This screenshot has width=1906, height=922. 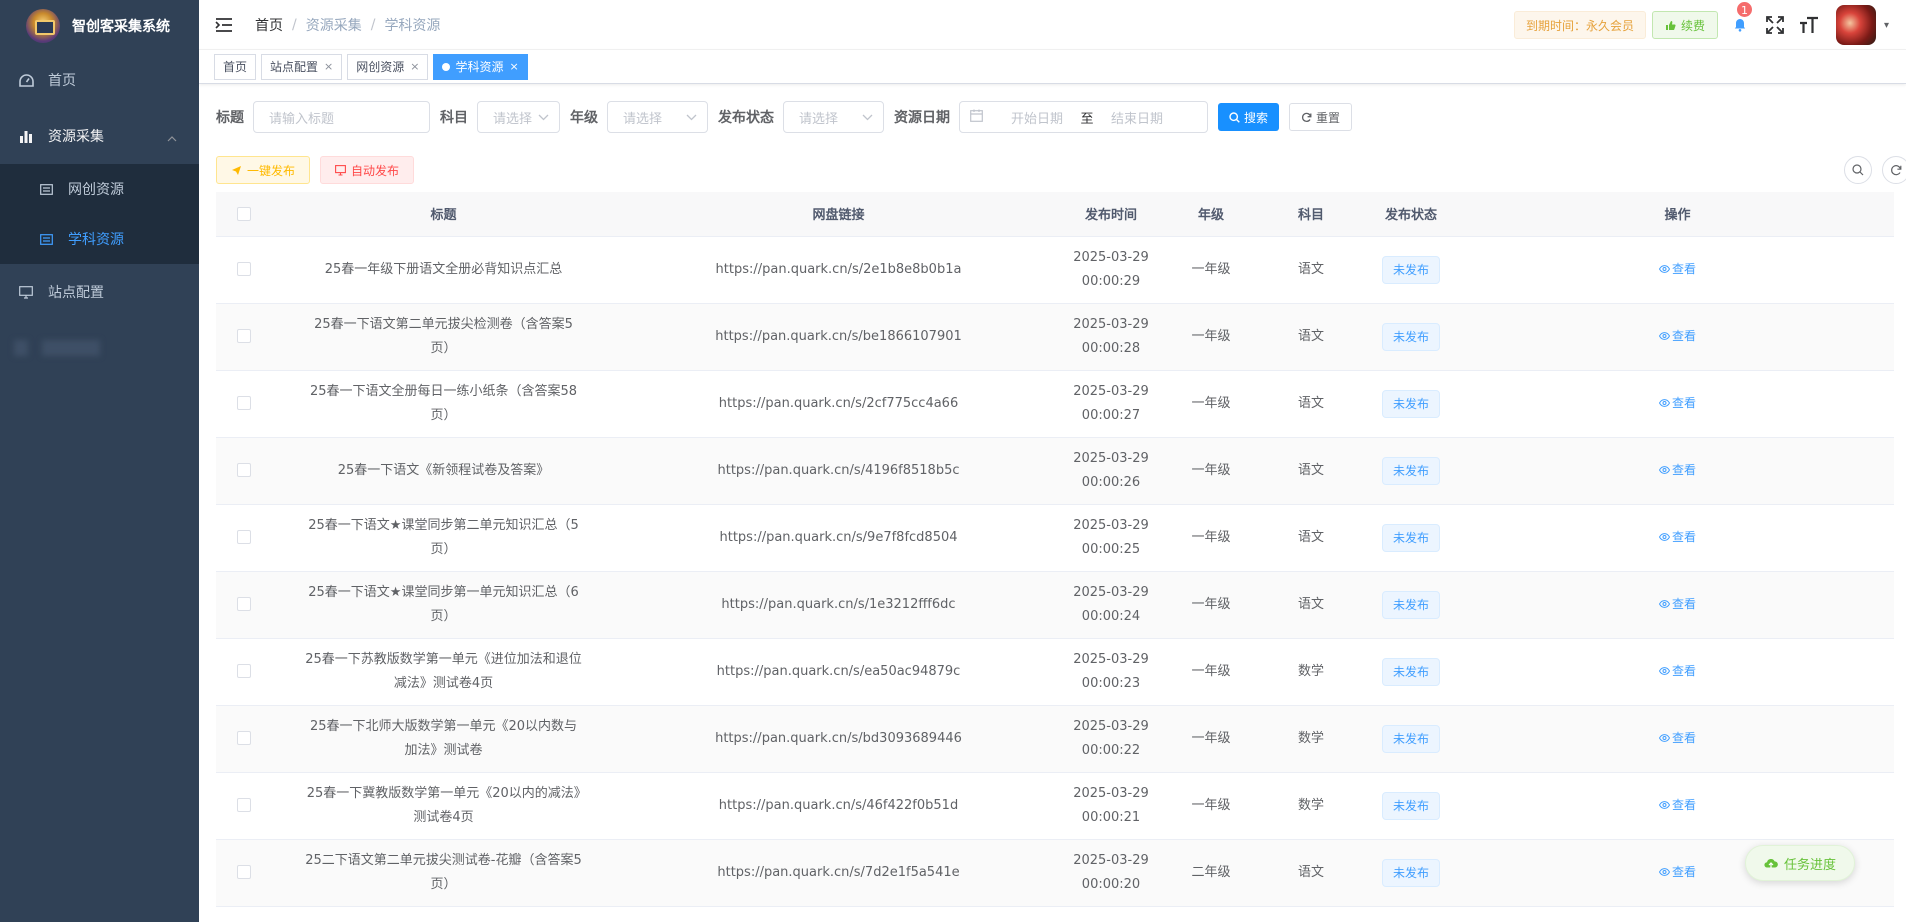 I want to click on sidebar-item-wangchuang-resources: 网创资源, so click(x=99, y=189).